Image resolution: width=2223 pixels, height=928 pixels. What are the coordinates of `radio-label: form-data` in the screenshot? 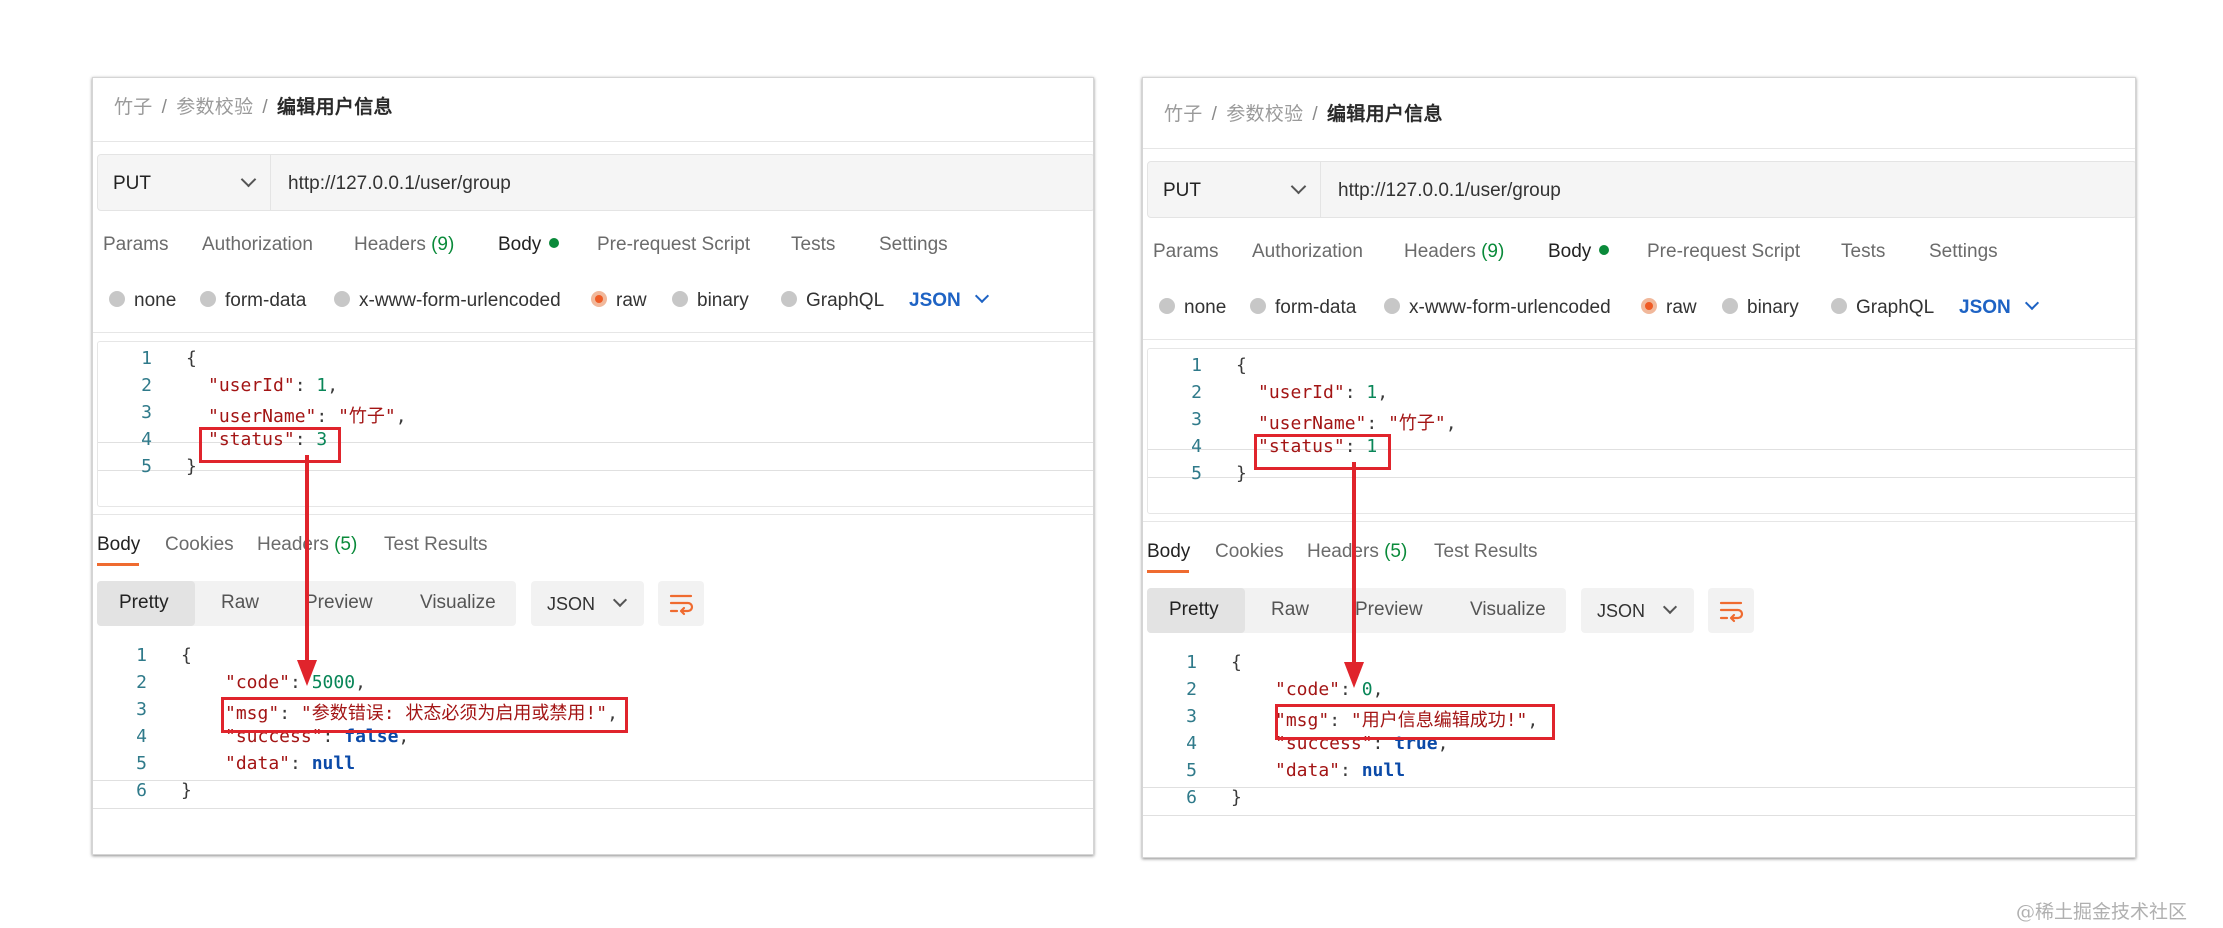 It's located at (1316, 307).